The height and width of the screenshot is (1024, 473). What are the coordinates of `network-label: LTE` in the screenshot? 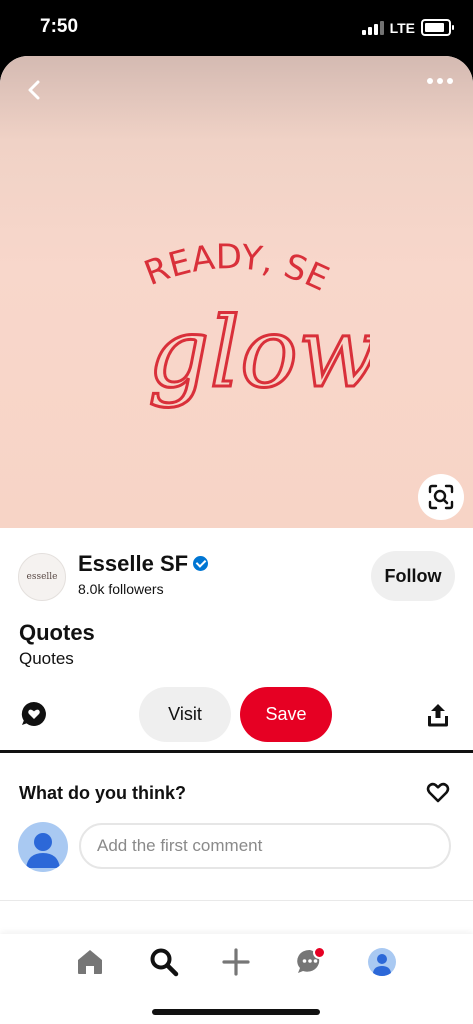 It's located at (402, 27).